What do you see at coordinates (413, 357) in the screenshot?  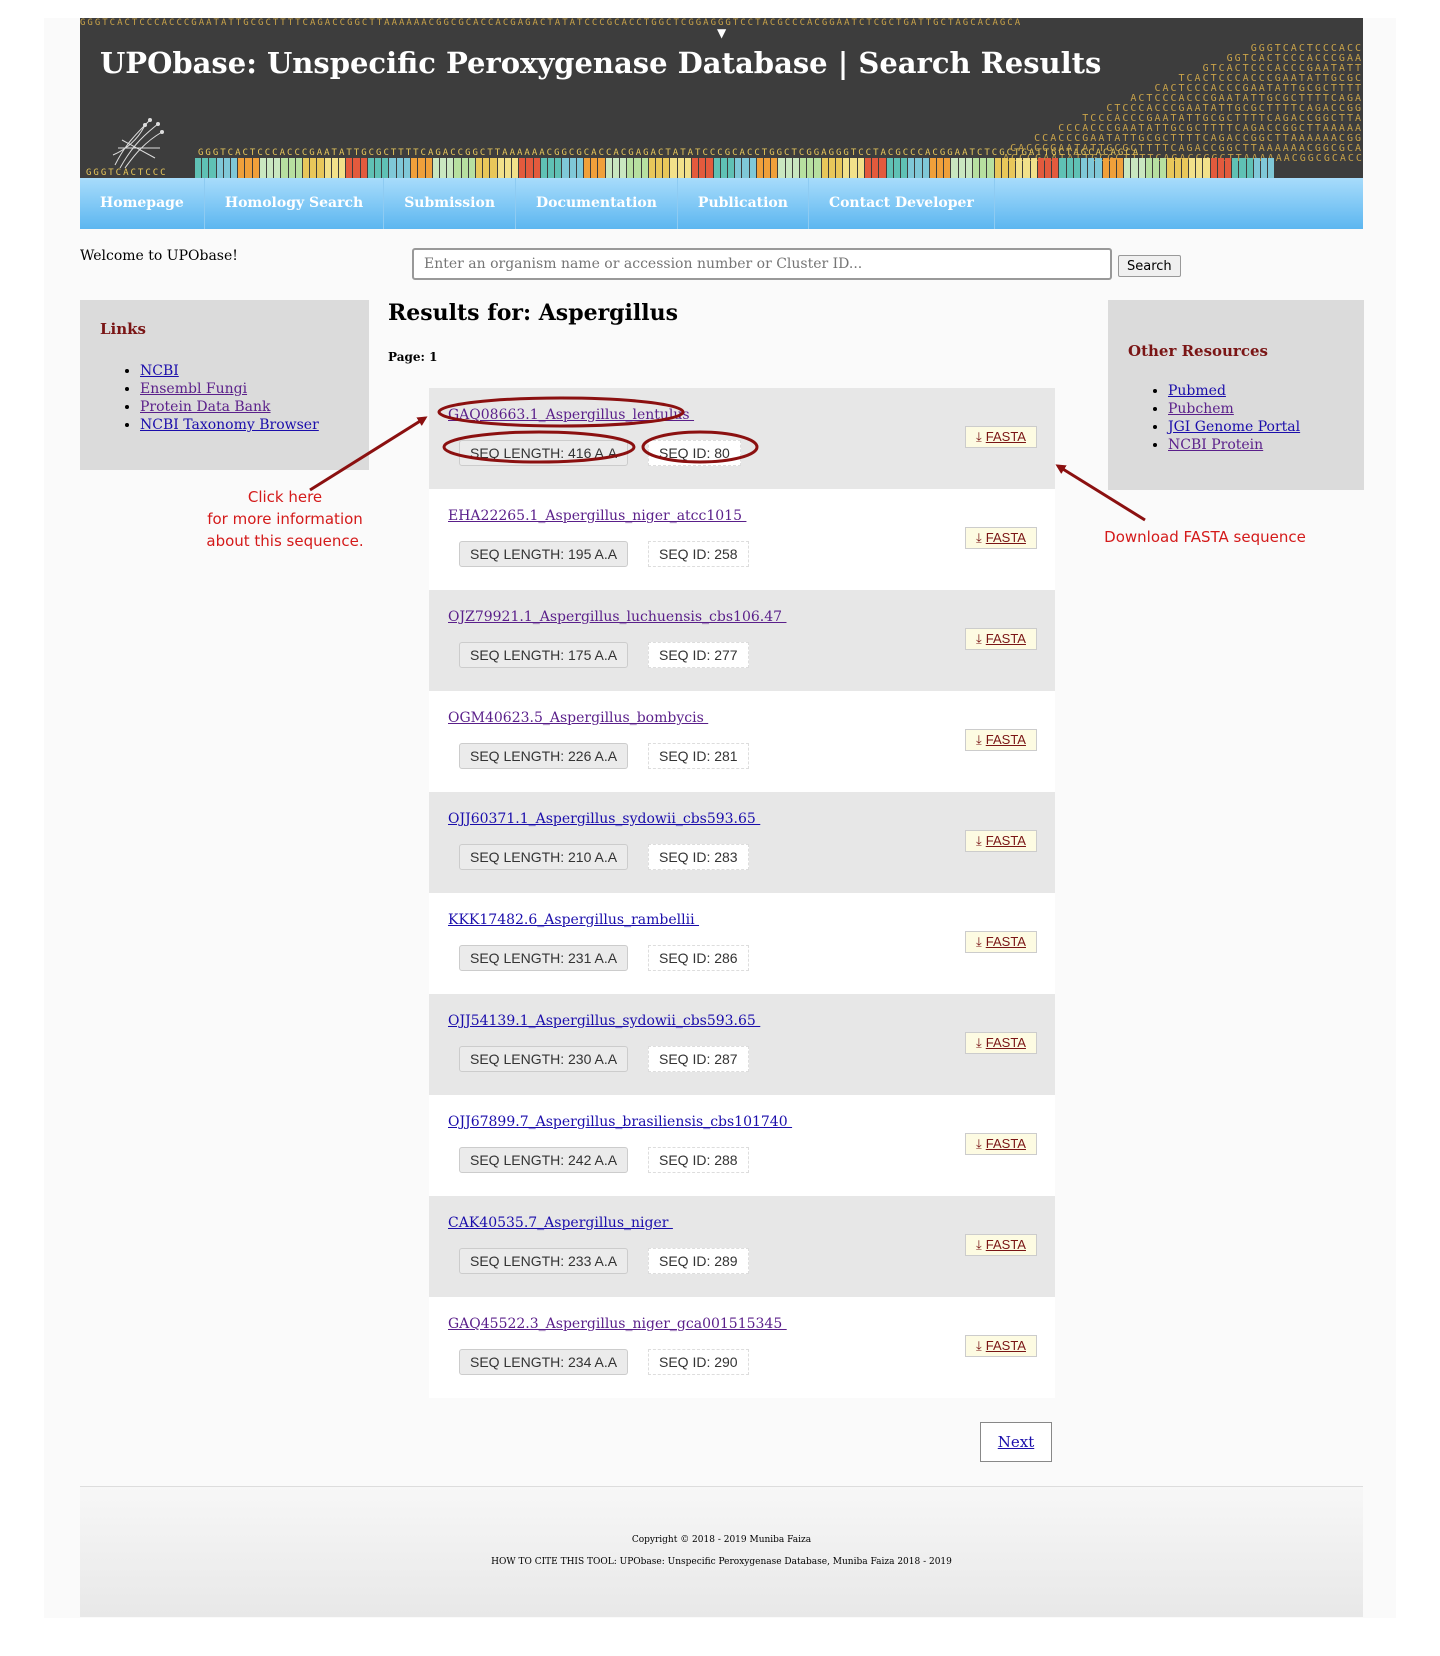 I see `page-indicator: Page: 1` at bounding box center [413, 357].